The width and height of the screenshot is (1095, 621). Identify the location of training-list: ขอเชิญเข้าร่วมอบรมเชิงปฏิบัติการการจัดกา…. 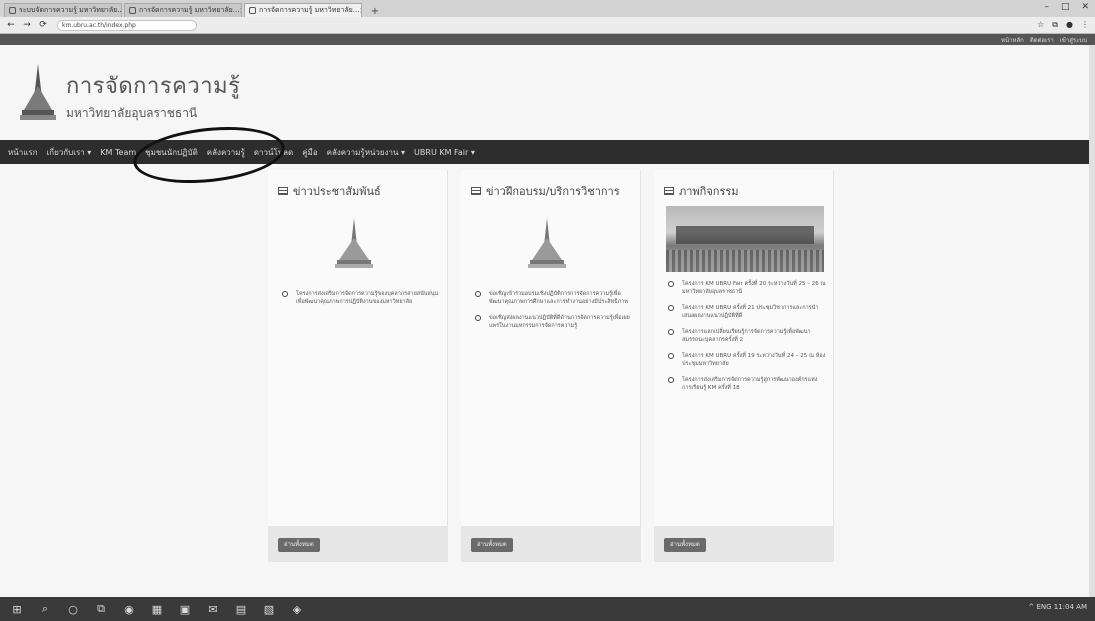
(554, 314).